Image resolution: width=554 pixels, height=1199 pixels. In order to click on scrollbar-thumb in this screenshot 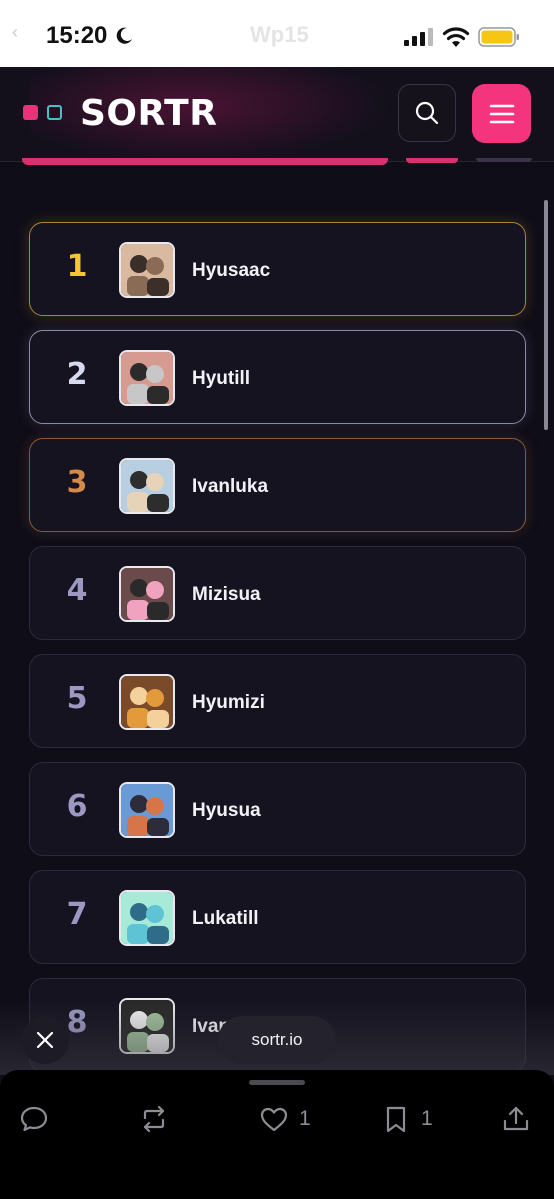, I will do `click(546, 315)`.